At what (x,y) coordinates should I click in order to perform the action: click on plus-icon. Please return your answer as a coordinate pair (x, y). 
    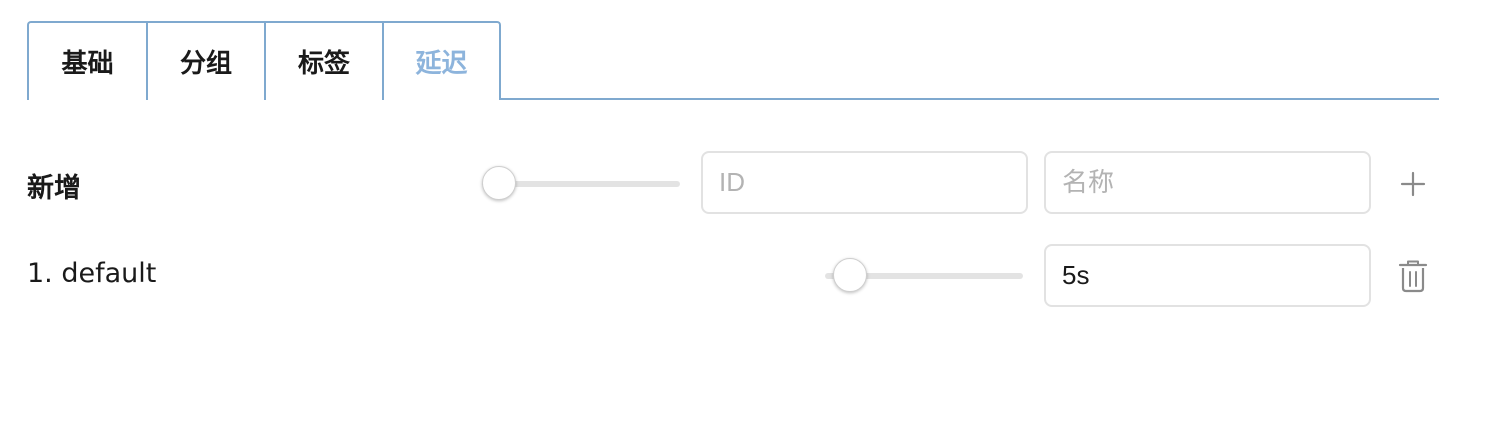
    Looking at the image, I should click on (1413, 184).